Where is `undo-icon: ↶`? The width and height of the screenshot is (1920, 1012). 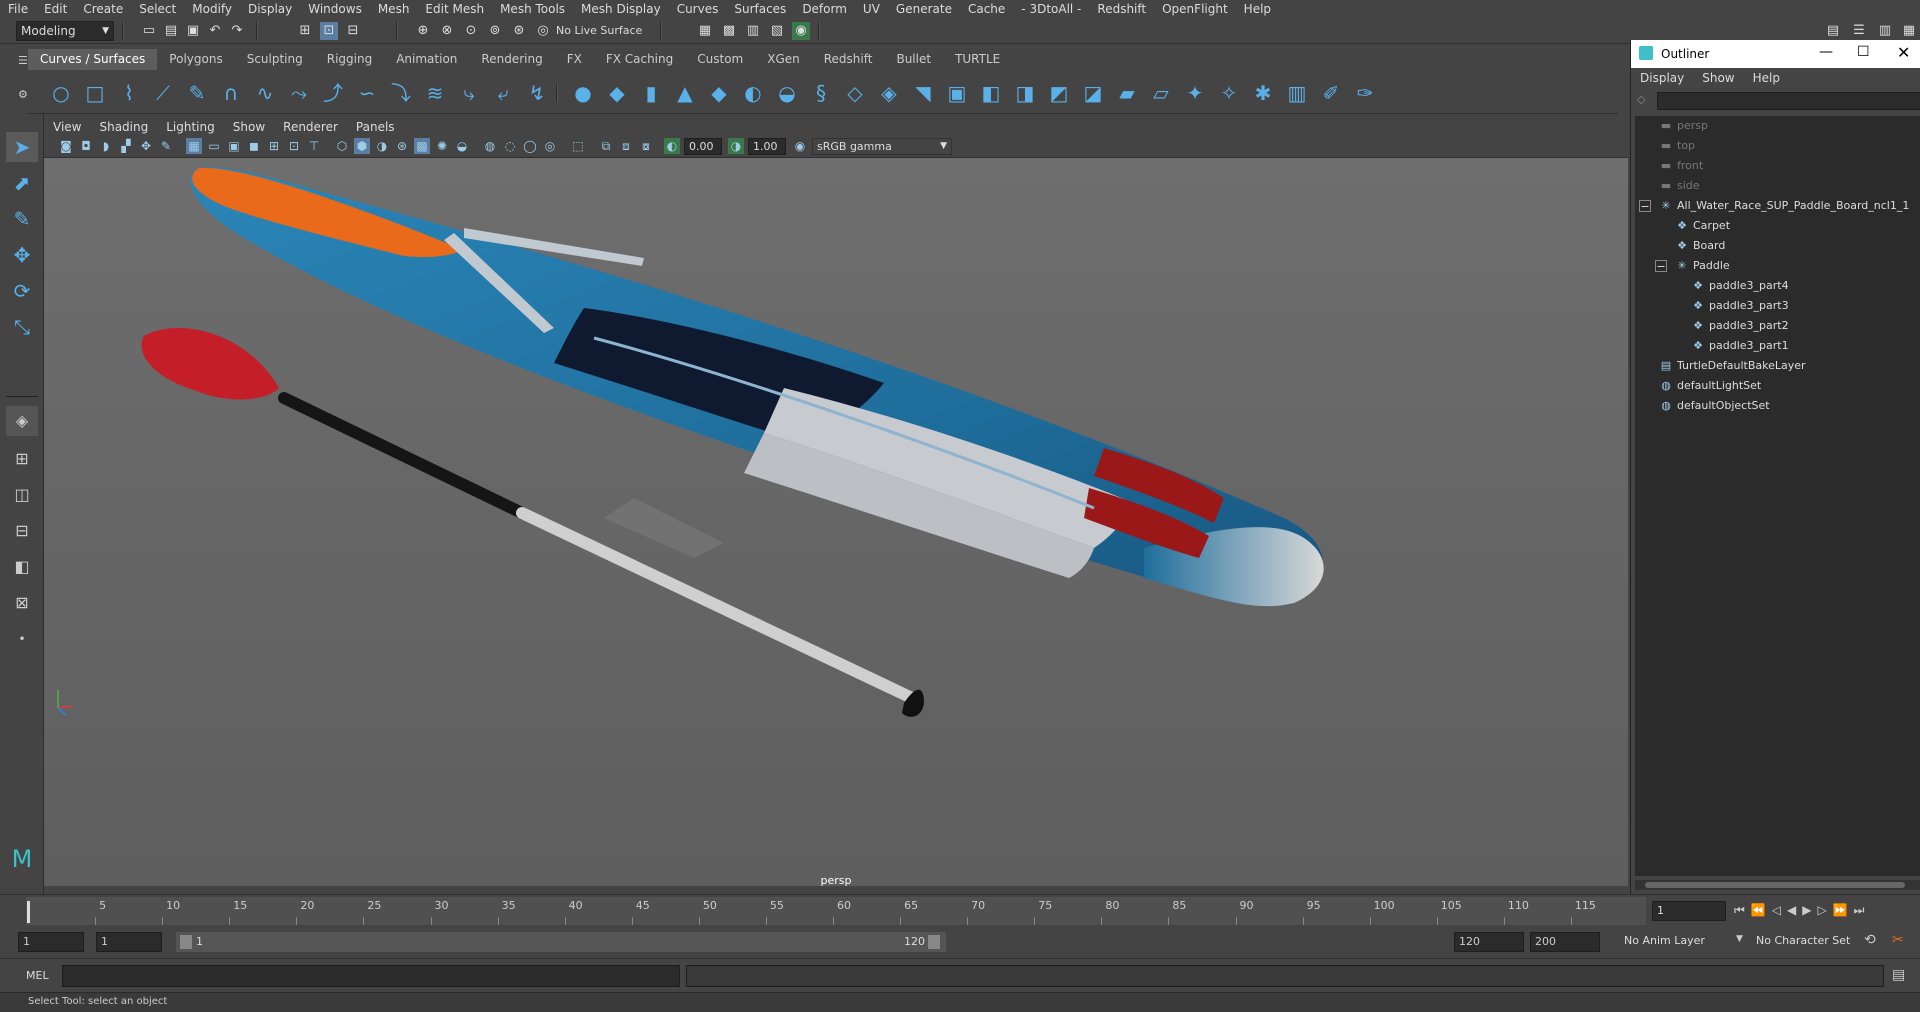
undo-icon: ↶ is located at coordinates (215, 31).